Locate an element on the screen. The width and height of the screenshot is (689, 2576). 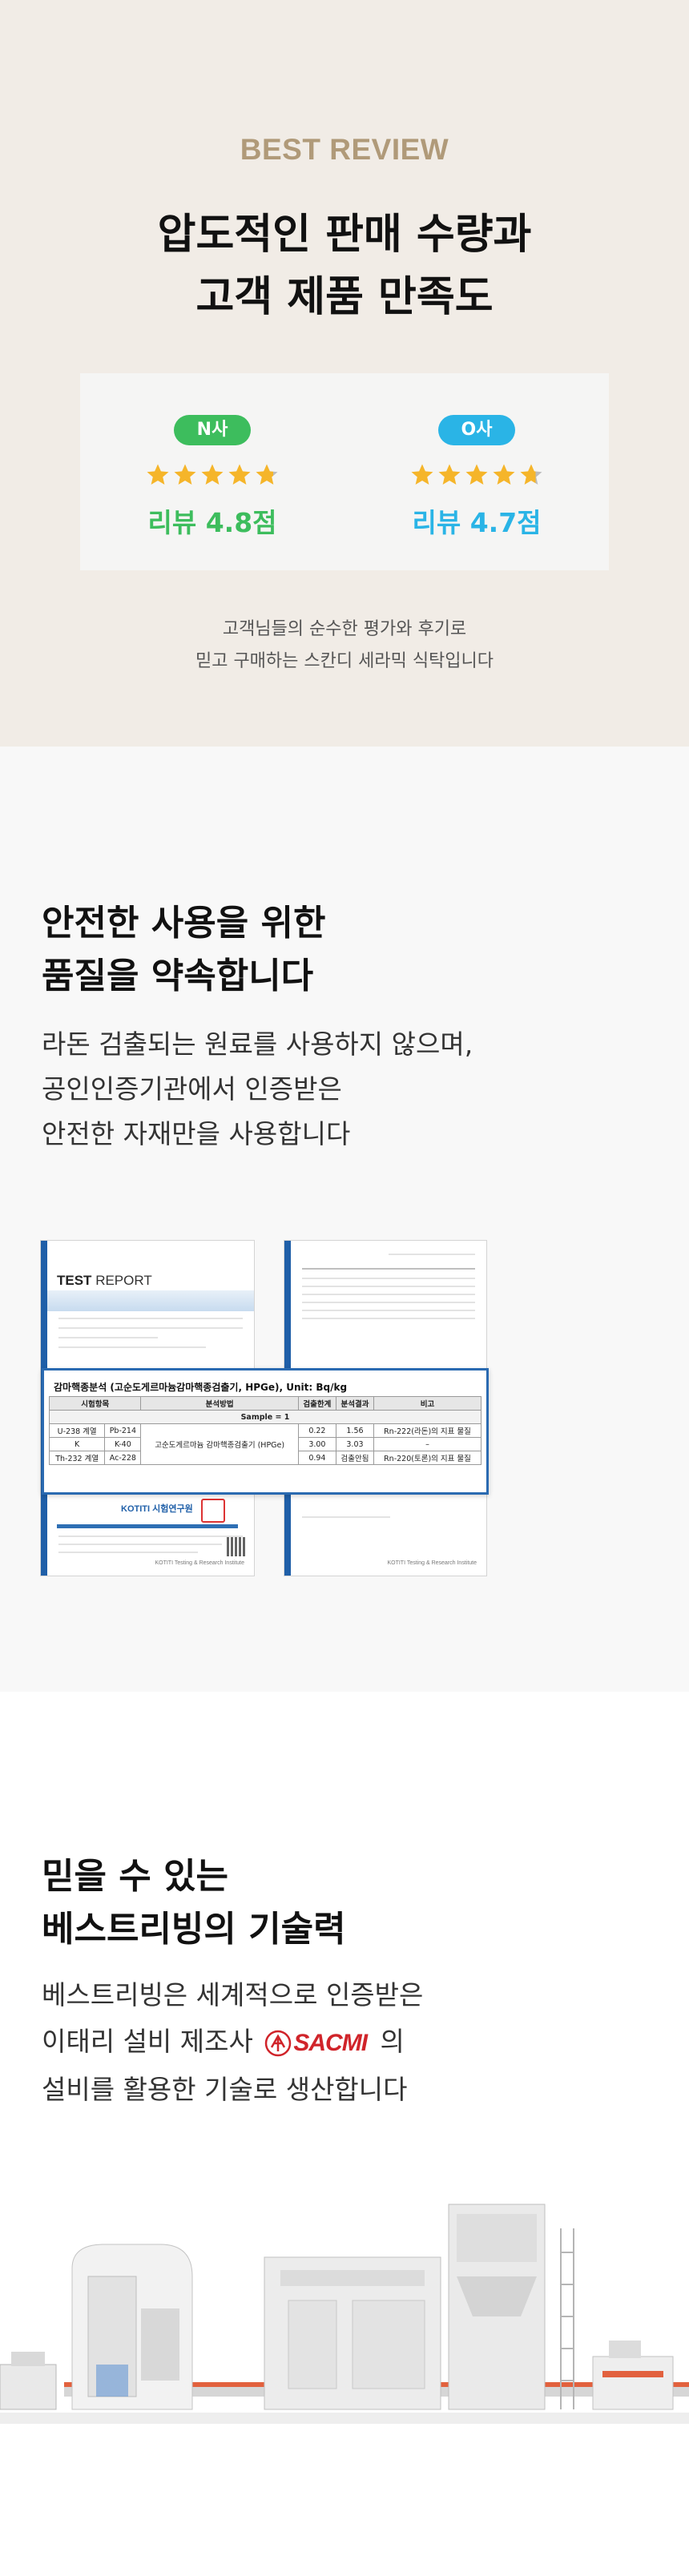
sample-row: Sample = 1 is located at coordinates (265, 1417).